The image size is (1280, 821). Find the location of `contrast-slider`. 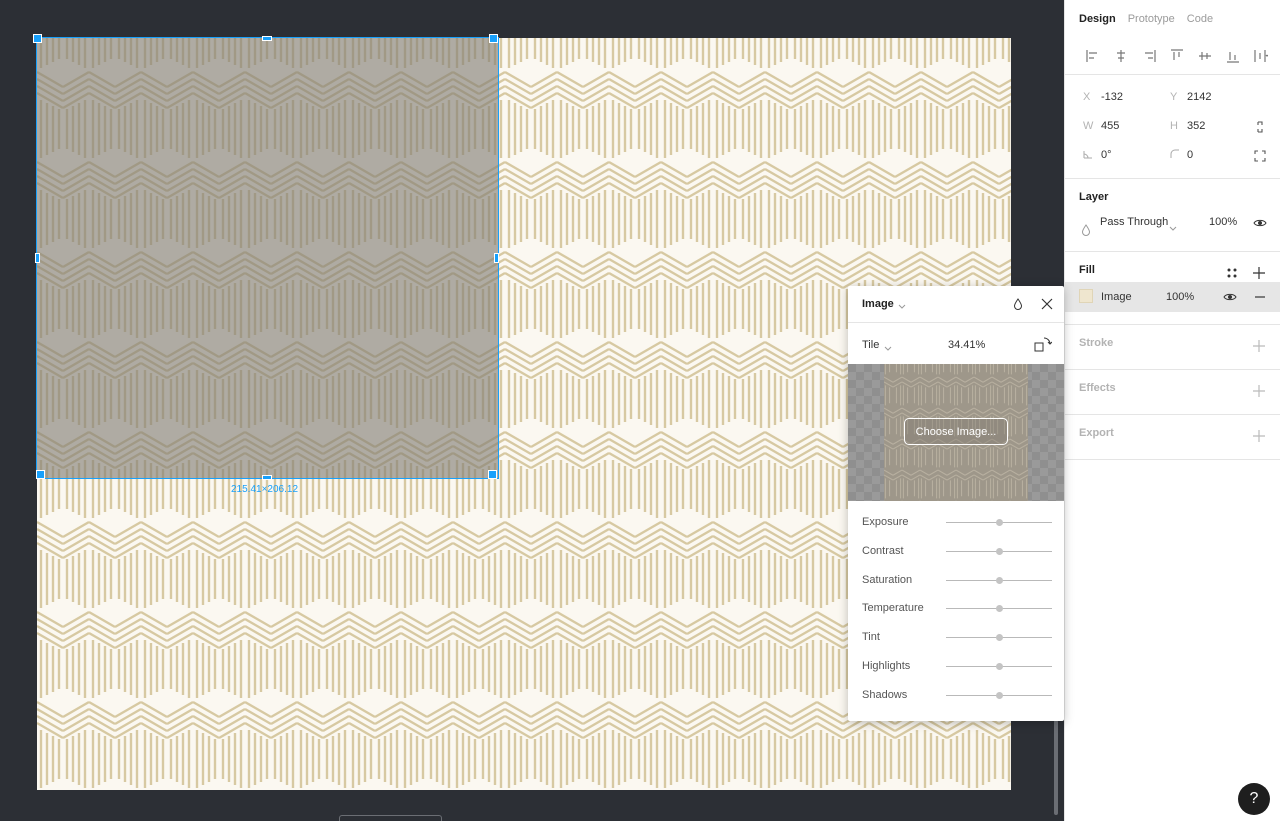

contrast-slider is located at coordinates (999, 551).